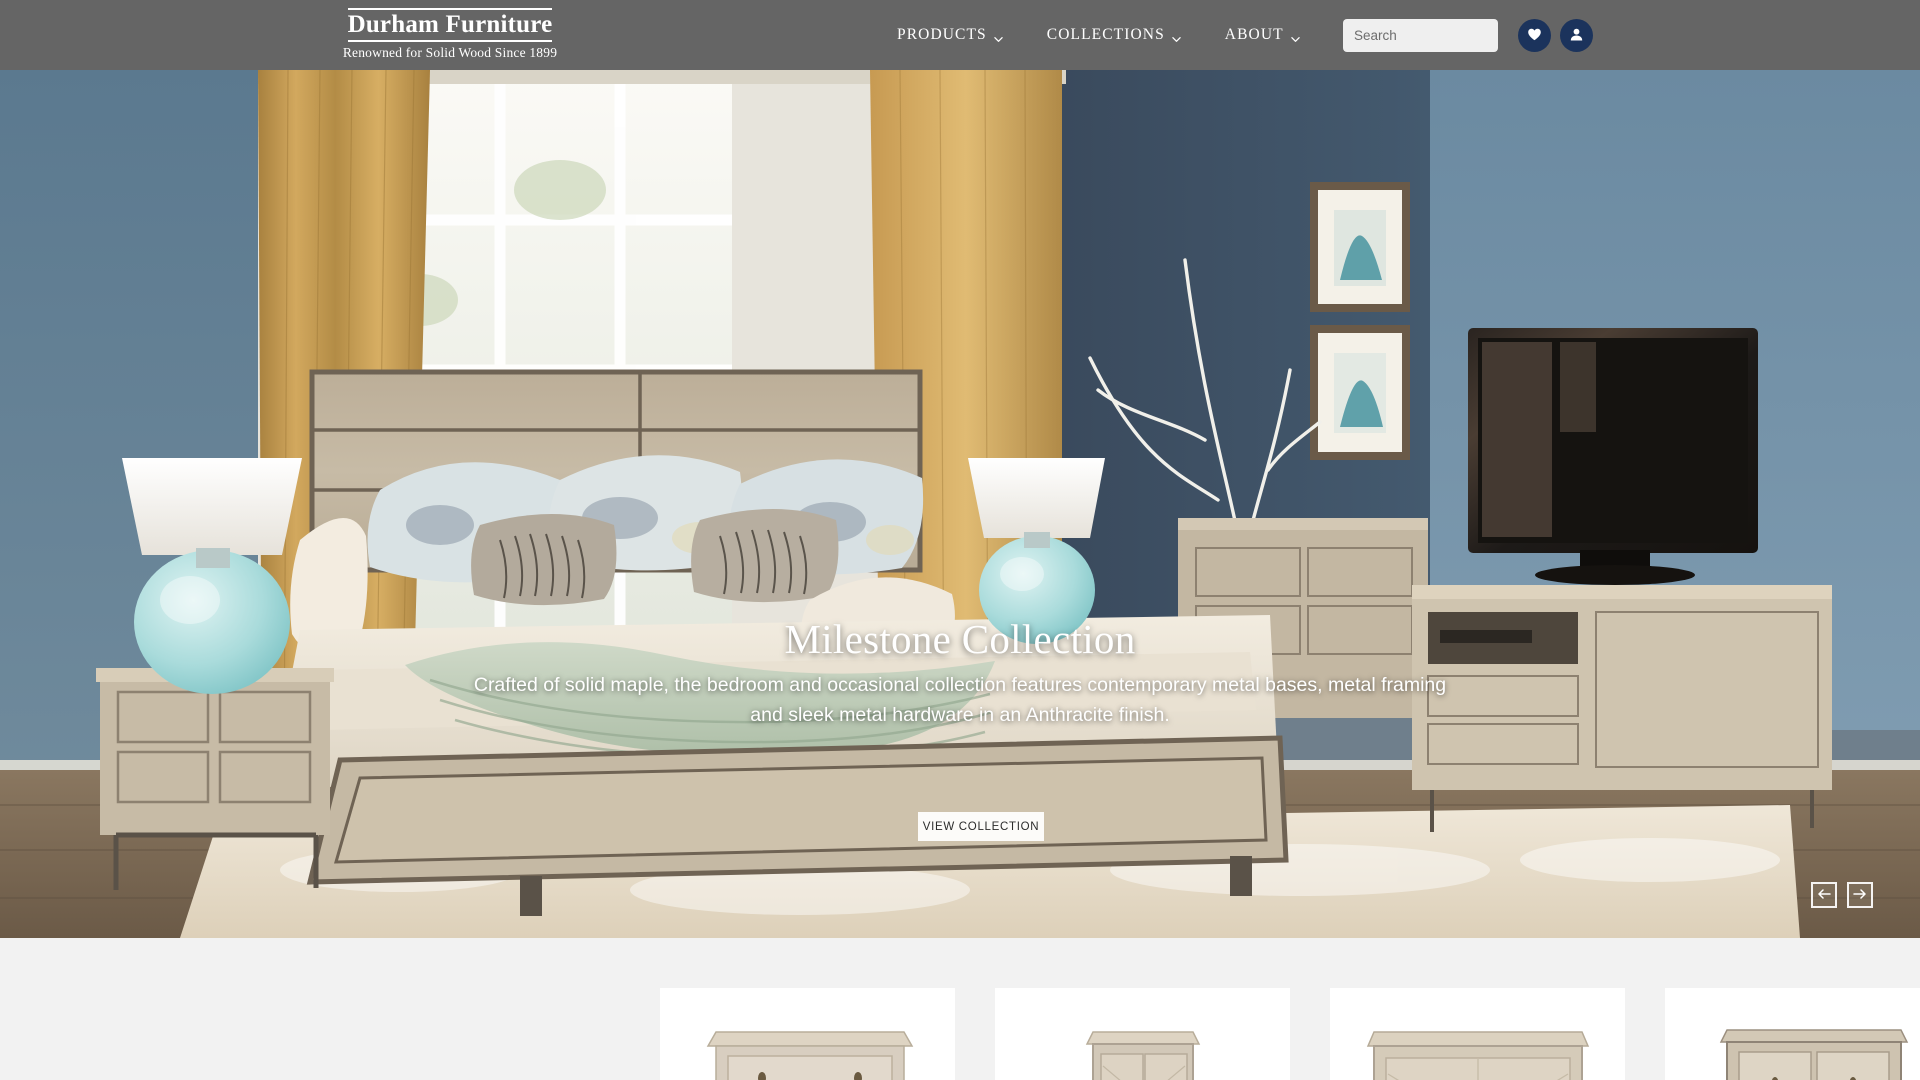 This screenshot has width=1920, height=1080. I want to click on product-card-dresser, so click(807, 1034).